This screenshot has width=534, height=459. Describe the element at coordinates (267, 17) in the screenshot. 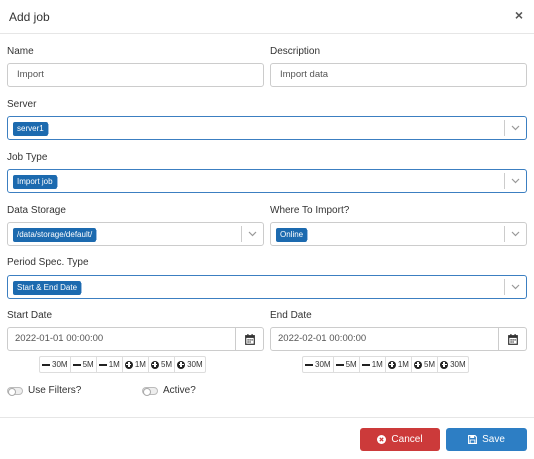

I see `modal-header: Add job ×` at that location.